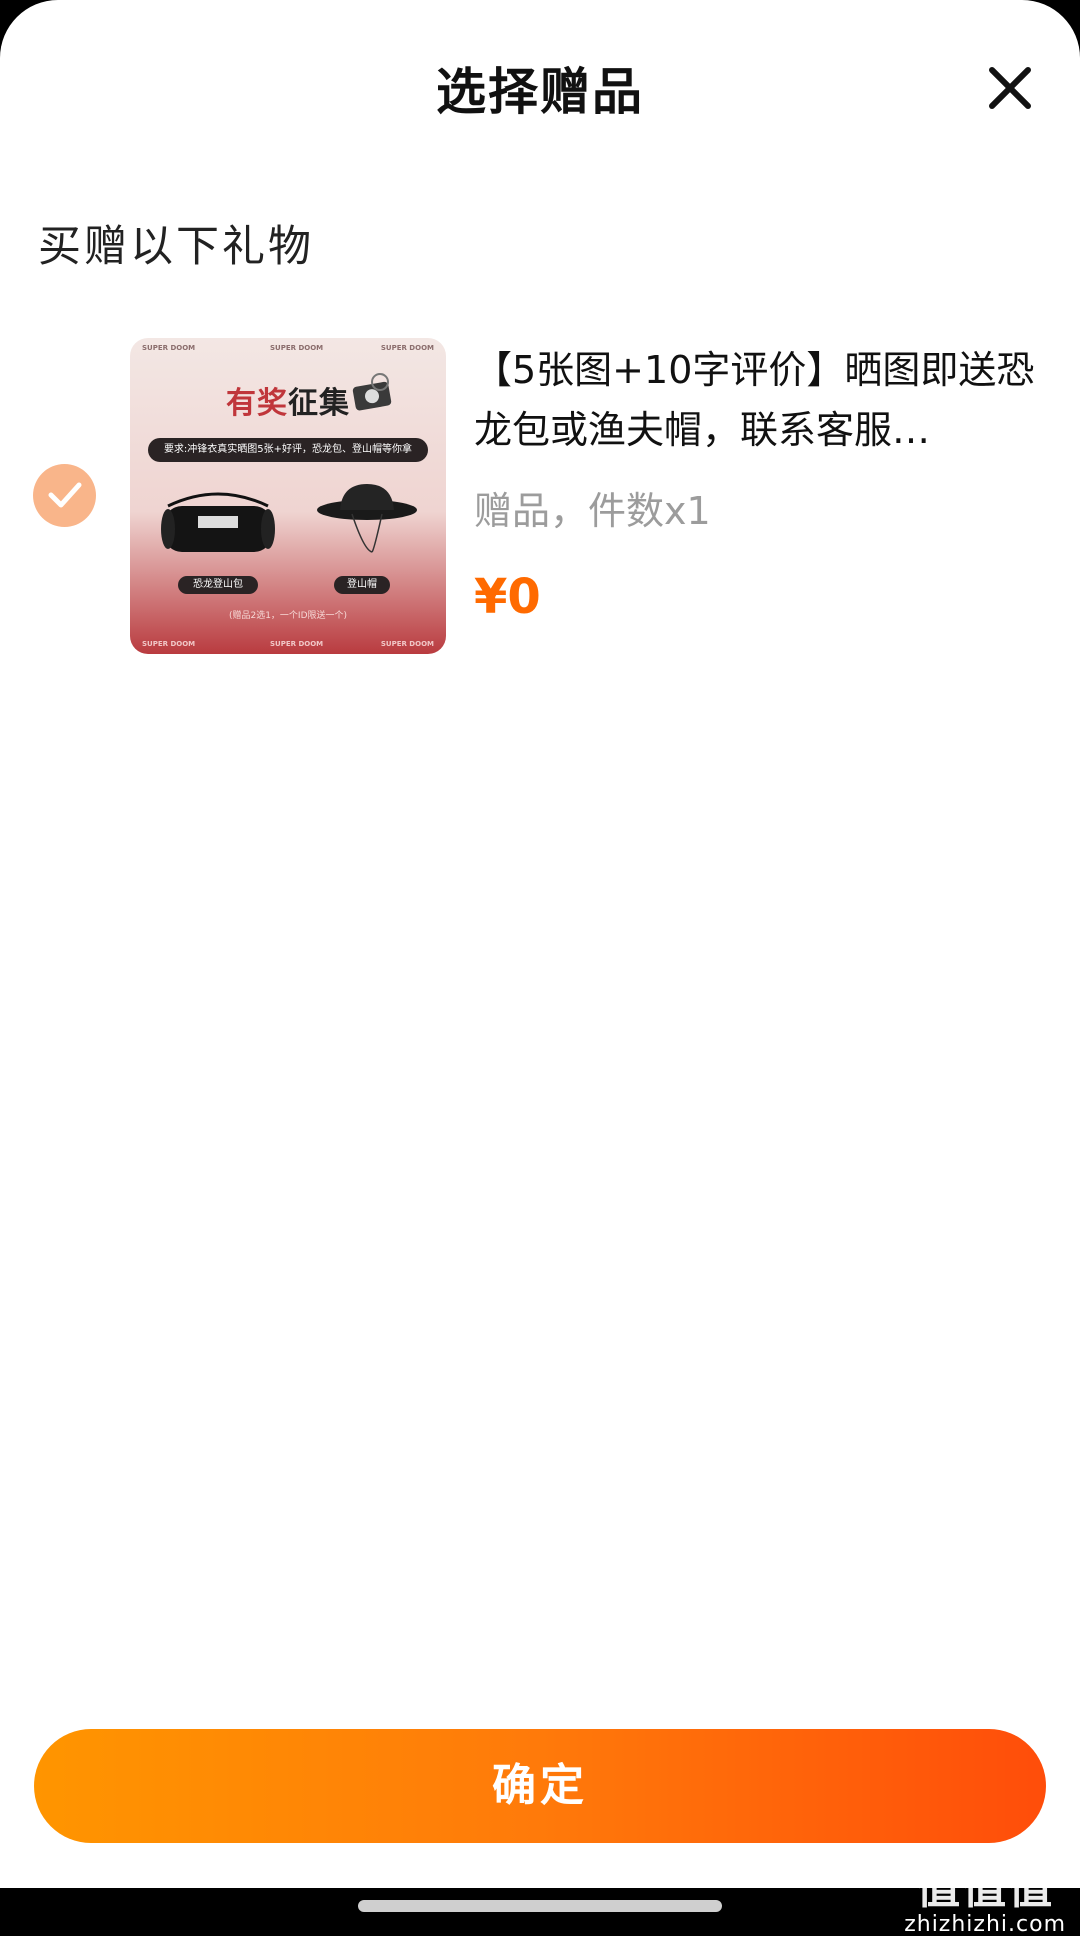 The image size is (1080, 1936). Describe the element at coordinates (257, 403) in the screenshot. I see `thumb-headline-red: 有奖` at that location.